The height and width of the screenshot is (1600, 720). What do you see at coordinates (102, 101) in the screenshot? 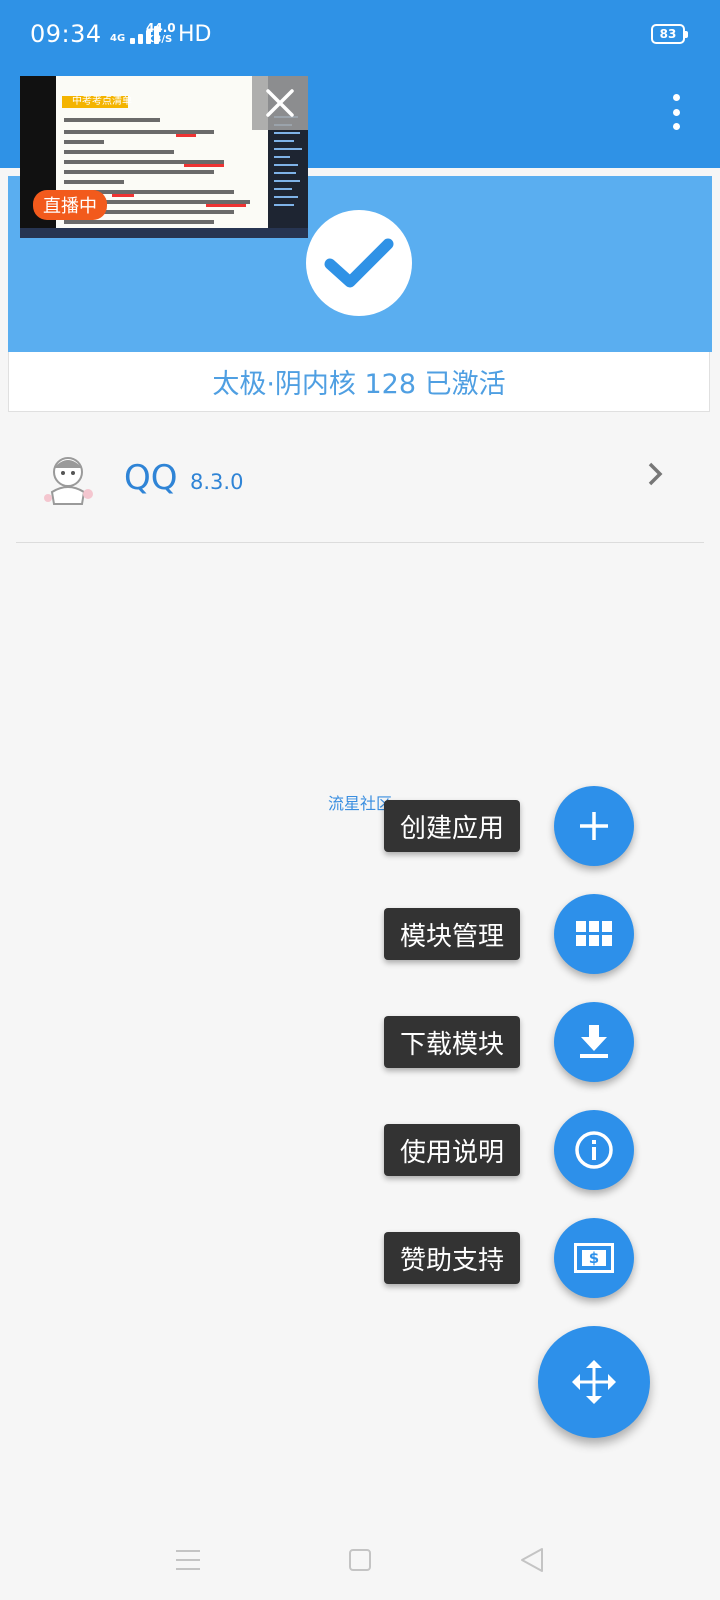
I see `slide-heading: 中考考点清单` at bounding box center [102, 101].